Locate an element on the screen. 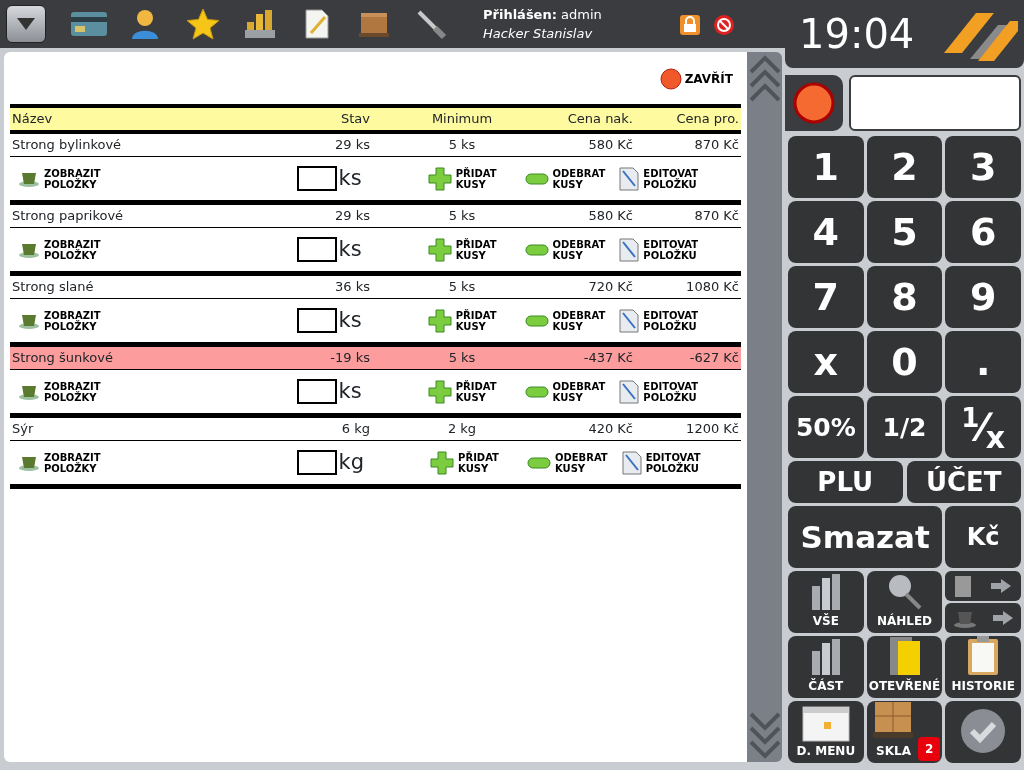  keypad-key: 0 is located at coordinates (904, 362).